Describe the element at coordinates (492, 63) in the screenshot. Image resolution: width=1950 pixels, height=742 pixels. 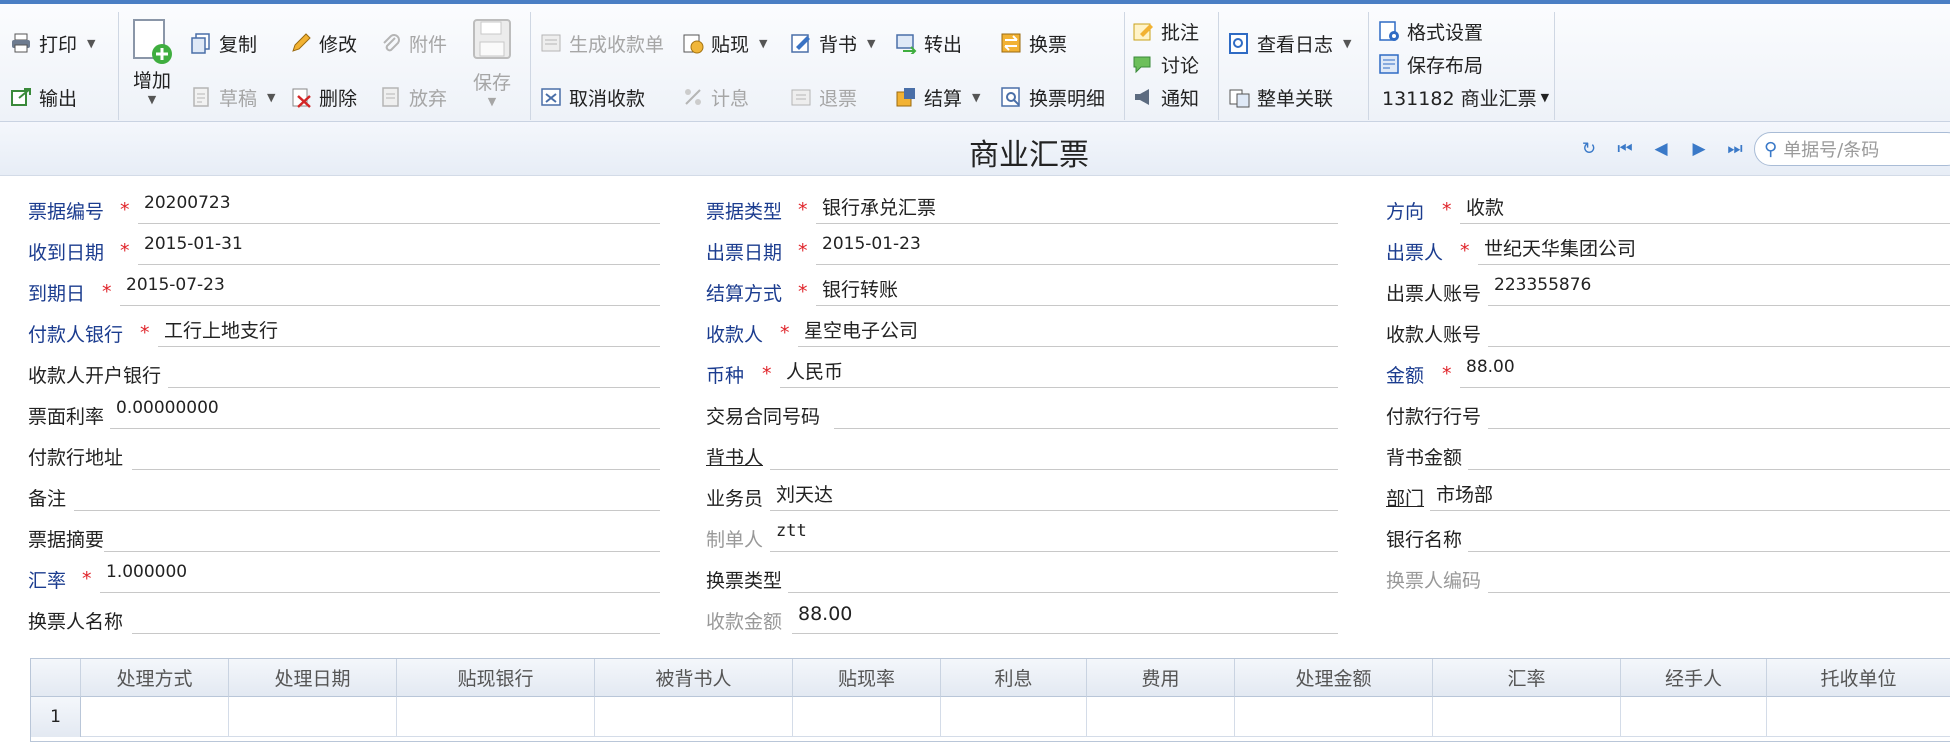
I see `save-button: 保存 ▼` at that location.